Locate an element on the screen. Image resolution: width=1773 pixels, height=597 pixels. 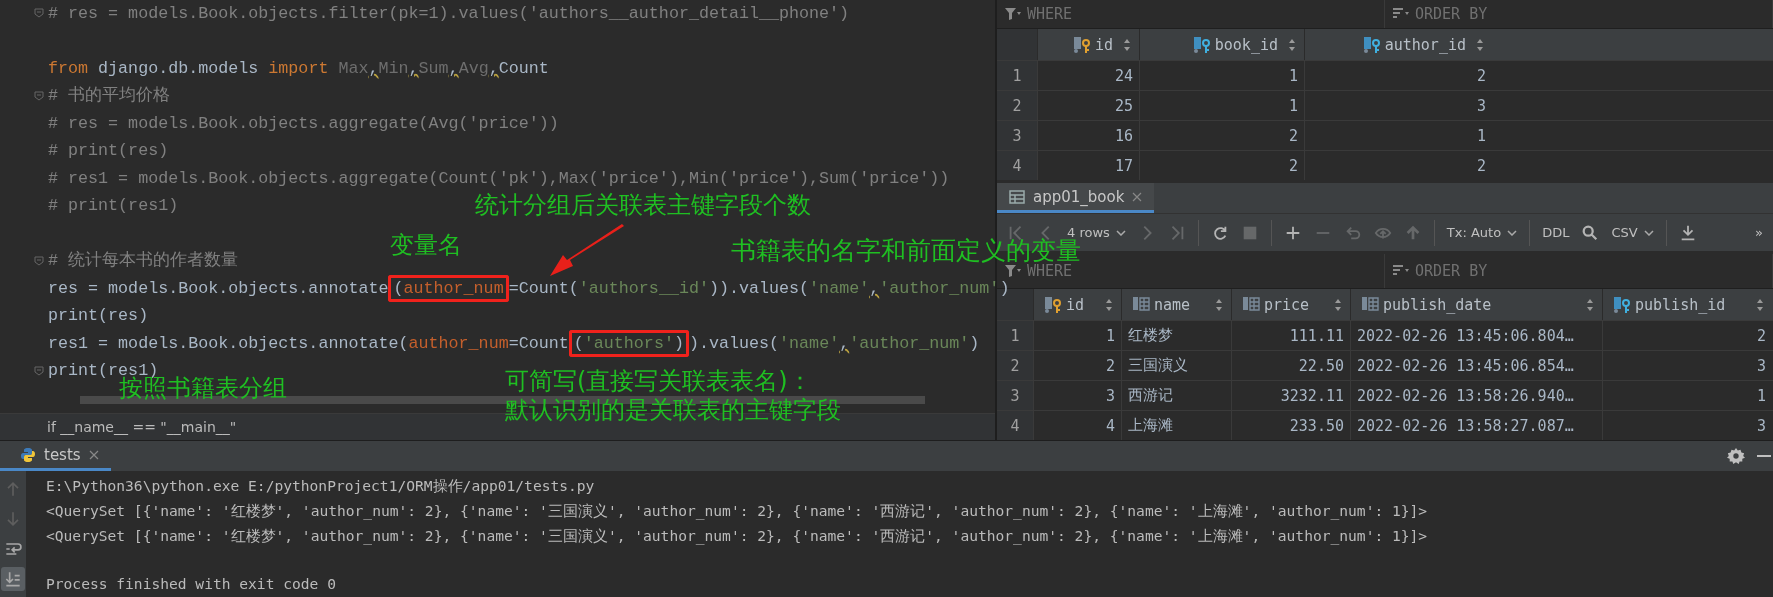
table-cell: 上海滩 is located at coordinates (1176, 425).